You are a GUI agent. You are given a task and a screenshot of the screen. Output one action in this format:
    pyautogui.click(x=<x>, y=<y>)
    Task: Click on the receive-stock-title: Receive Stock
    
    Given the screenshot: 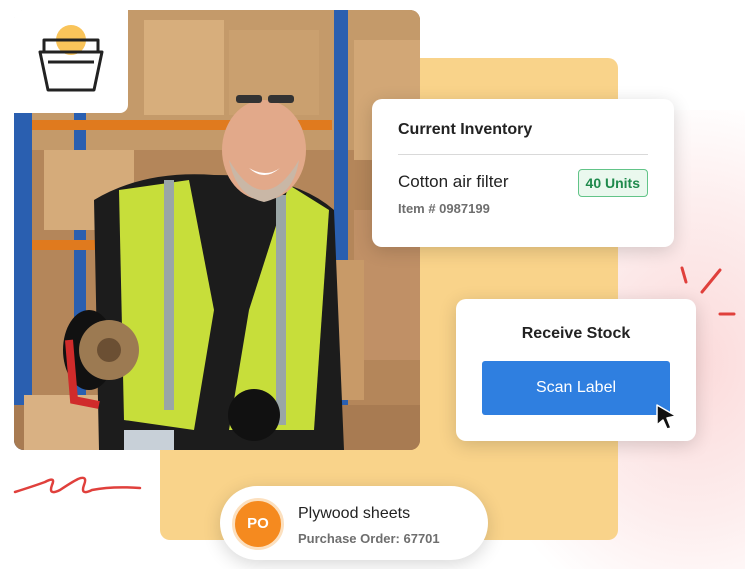 What is the action you would take?
    pyautogui.click(x=576, y=333)
    